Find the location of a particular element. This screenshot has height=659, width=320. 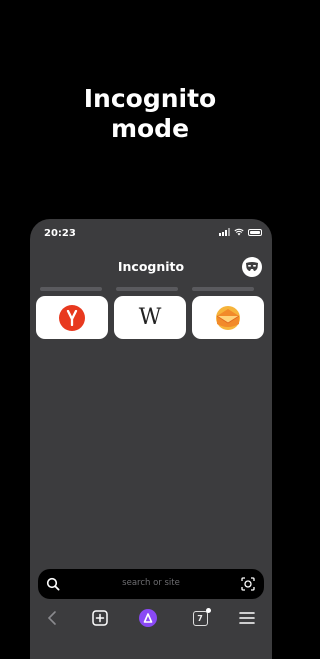

new-tab-button is located at coordinates (100, 618).